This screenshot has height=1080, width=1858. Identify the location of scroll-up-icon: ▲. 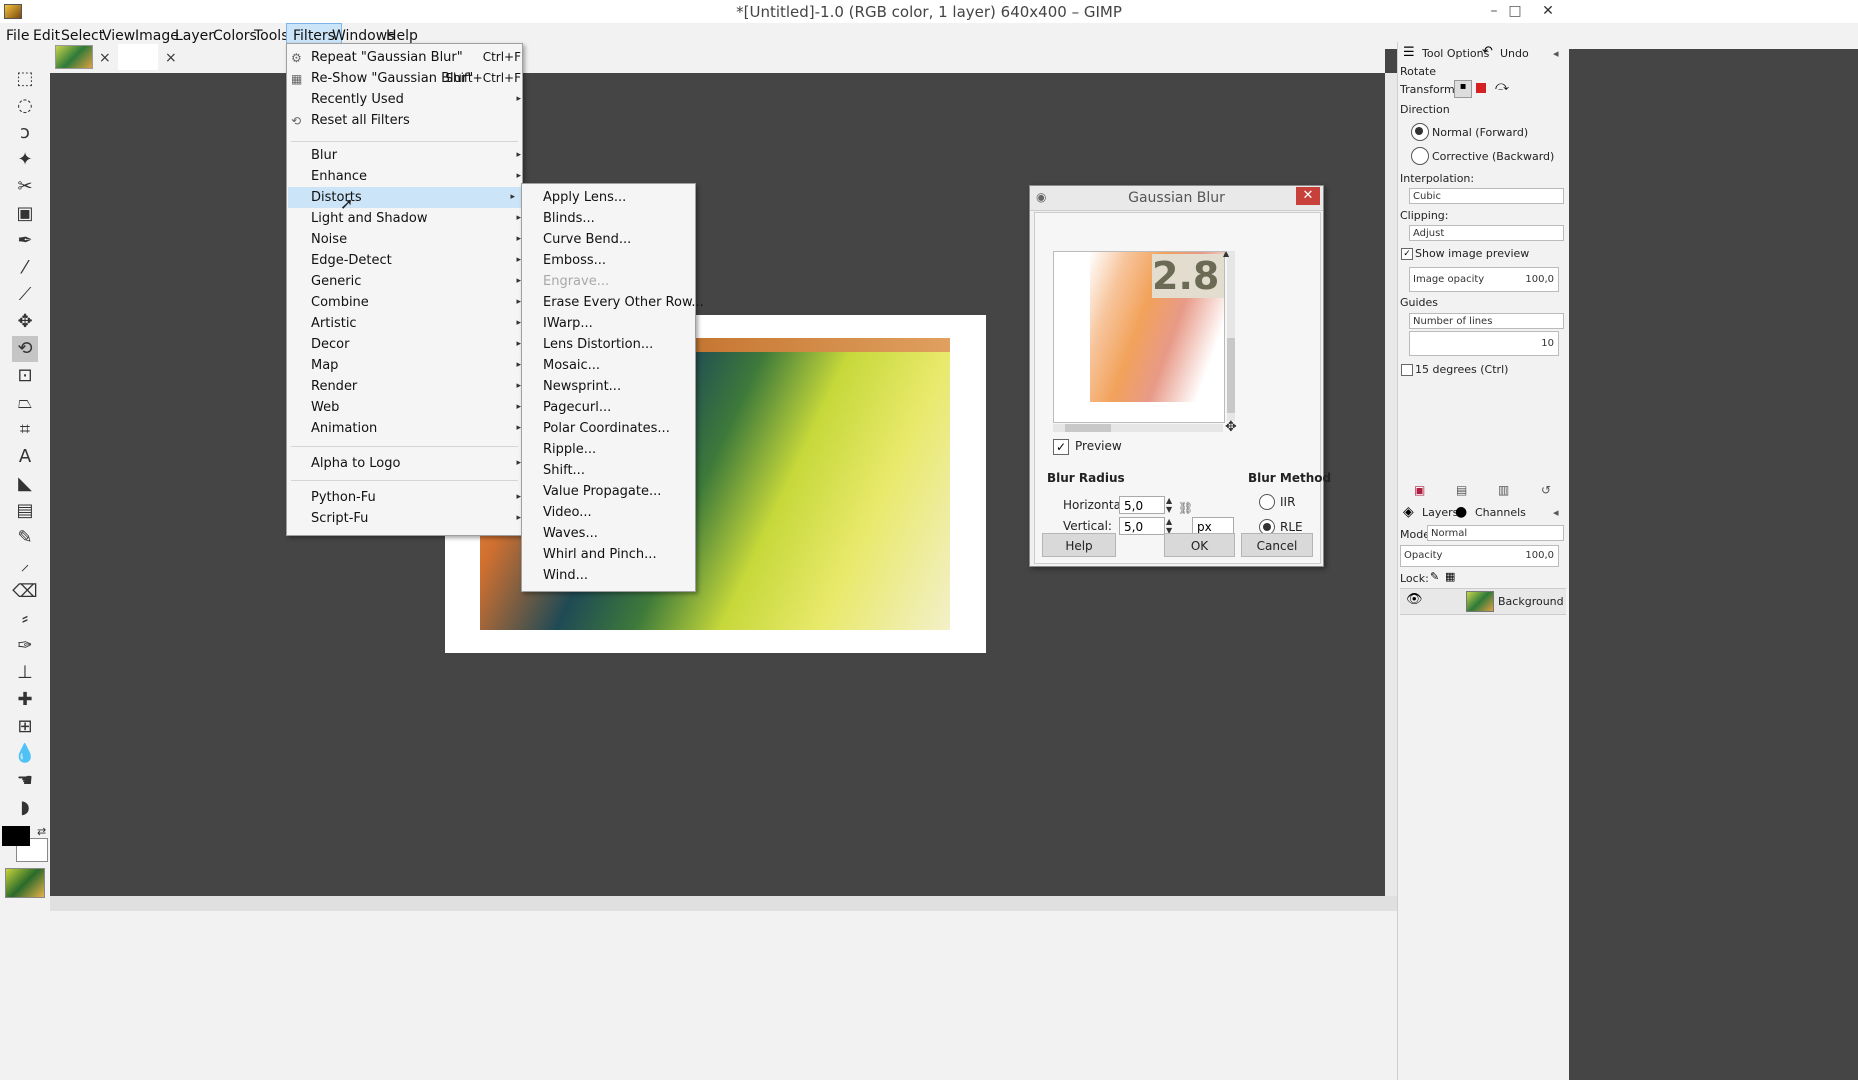
(1226, 253).